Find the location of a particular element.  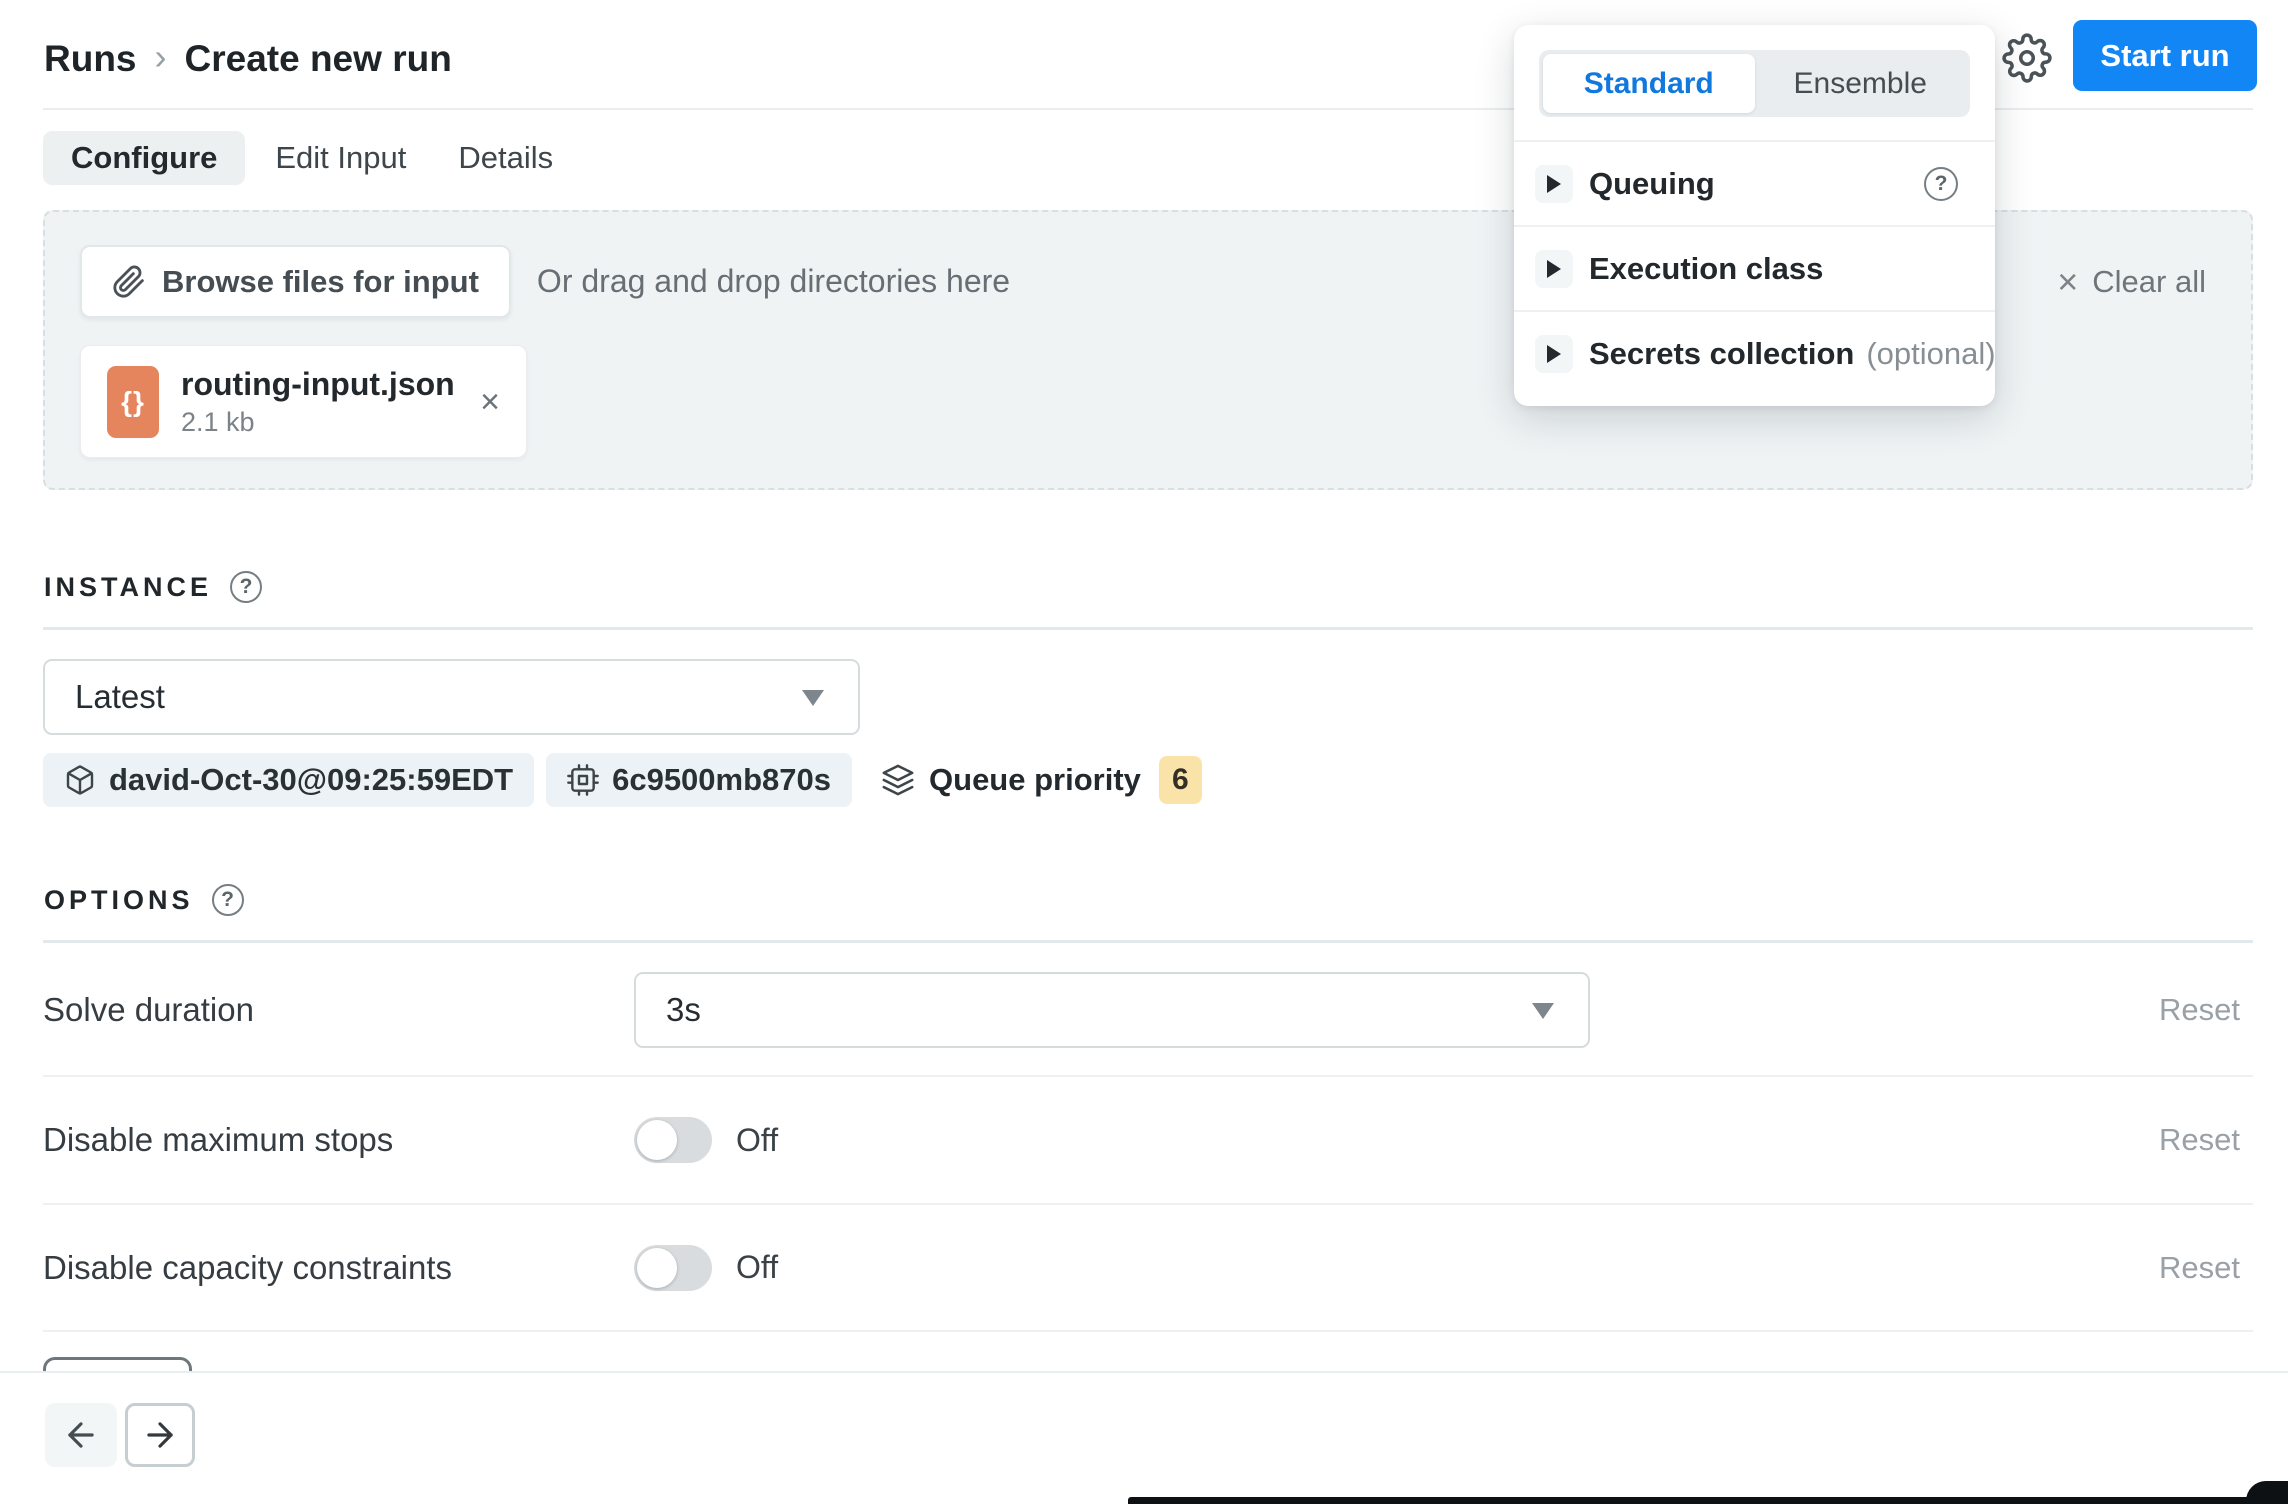

run-type-segment-wrap: Standard Ensemble is located at coordinates (1754, 82).